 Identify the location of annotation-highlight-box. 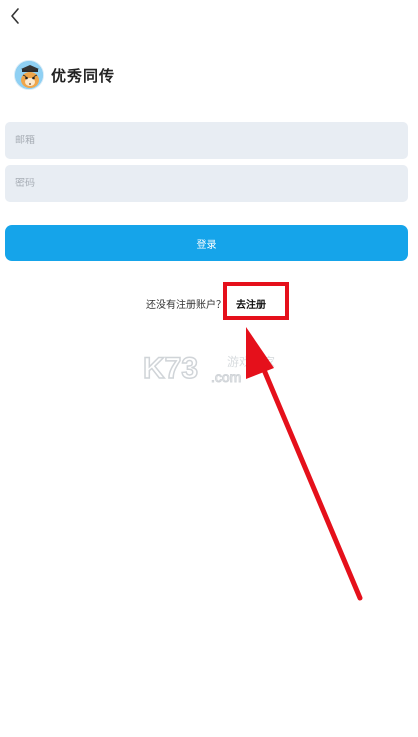
(256, 301).